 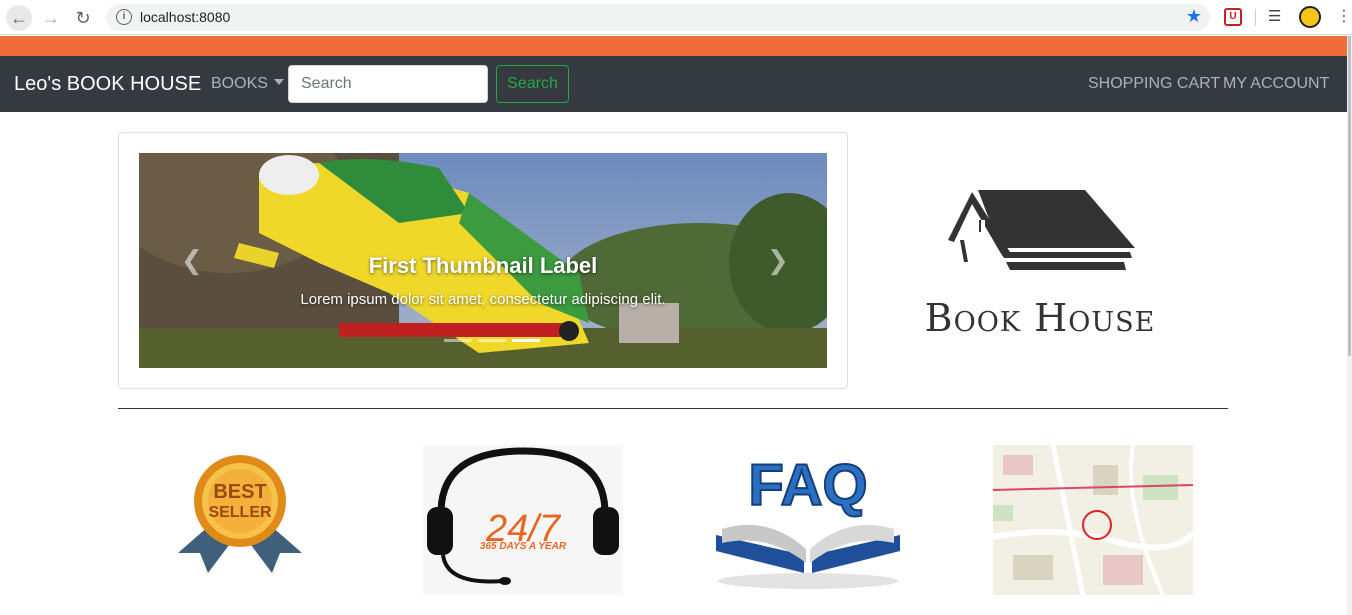 I want to click on caret-down-icon, so click(x=278, y=82).